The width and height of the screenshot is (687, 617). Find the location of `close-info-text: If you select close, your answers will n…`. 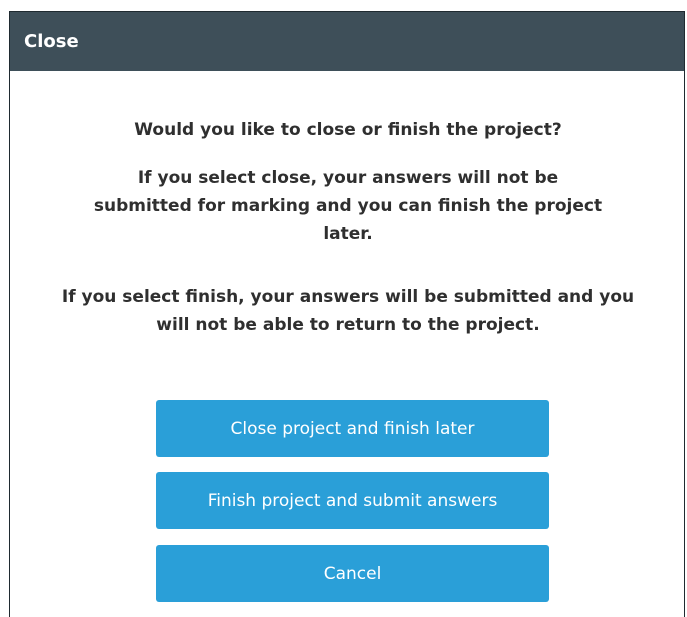

close-info-text: If you select close, your answers will n… is located at coordinates (348, 206).